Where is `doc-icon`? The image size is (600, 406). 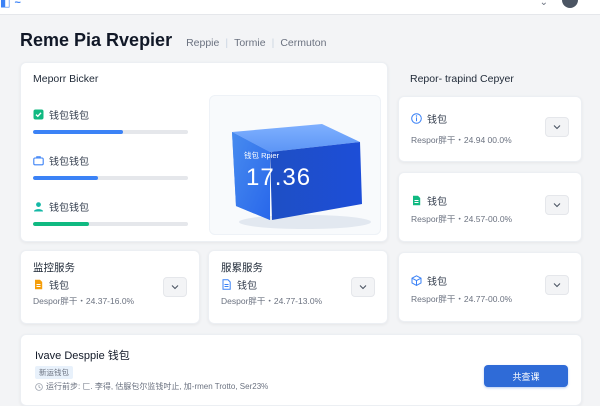 doc-icon is located at coordinates (226, 284).